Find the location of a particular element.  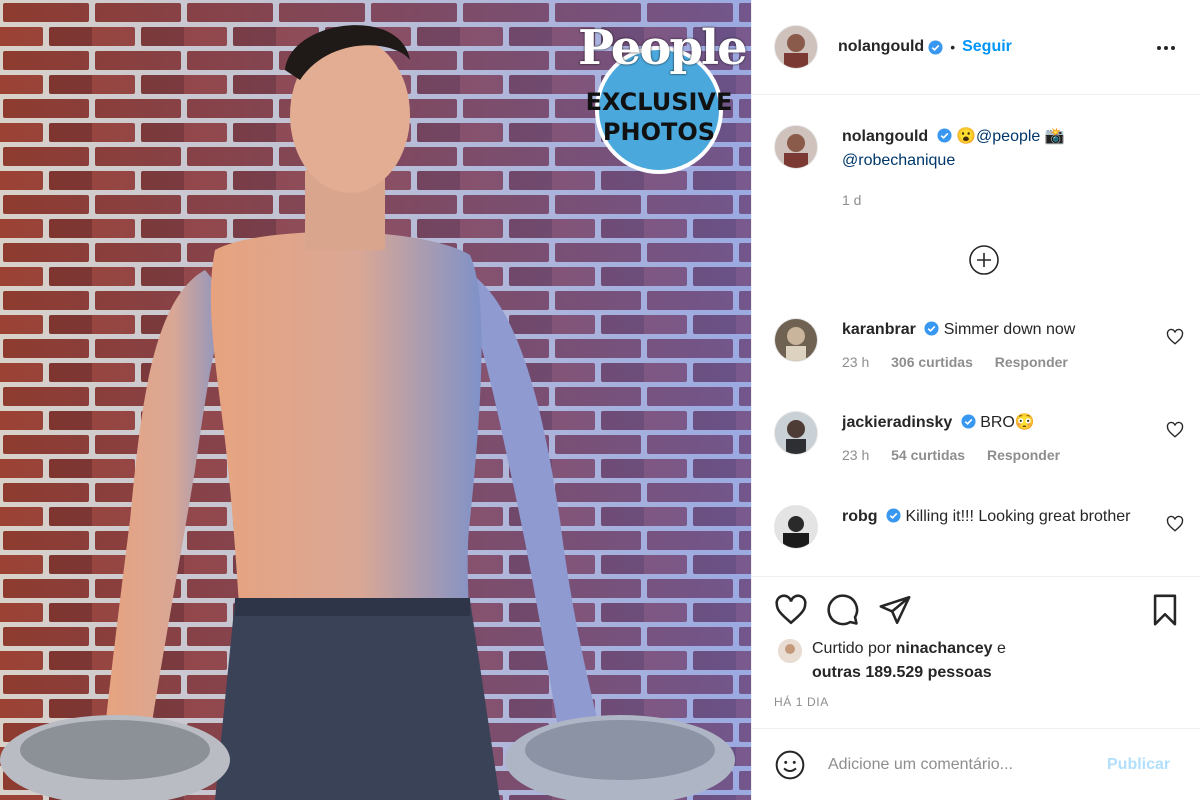

caption-time: 1 d is located at coordinates (852, 200).